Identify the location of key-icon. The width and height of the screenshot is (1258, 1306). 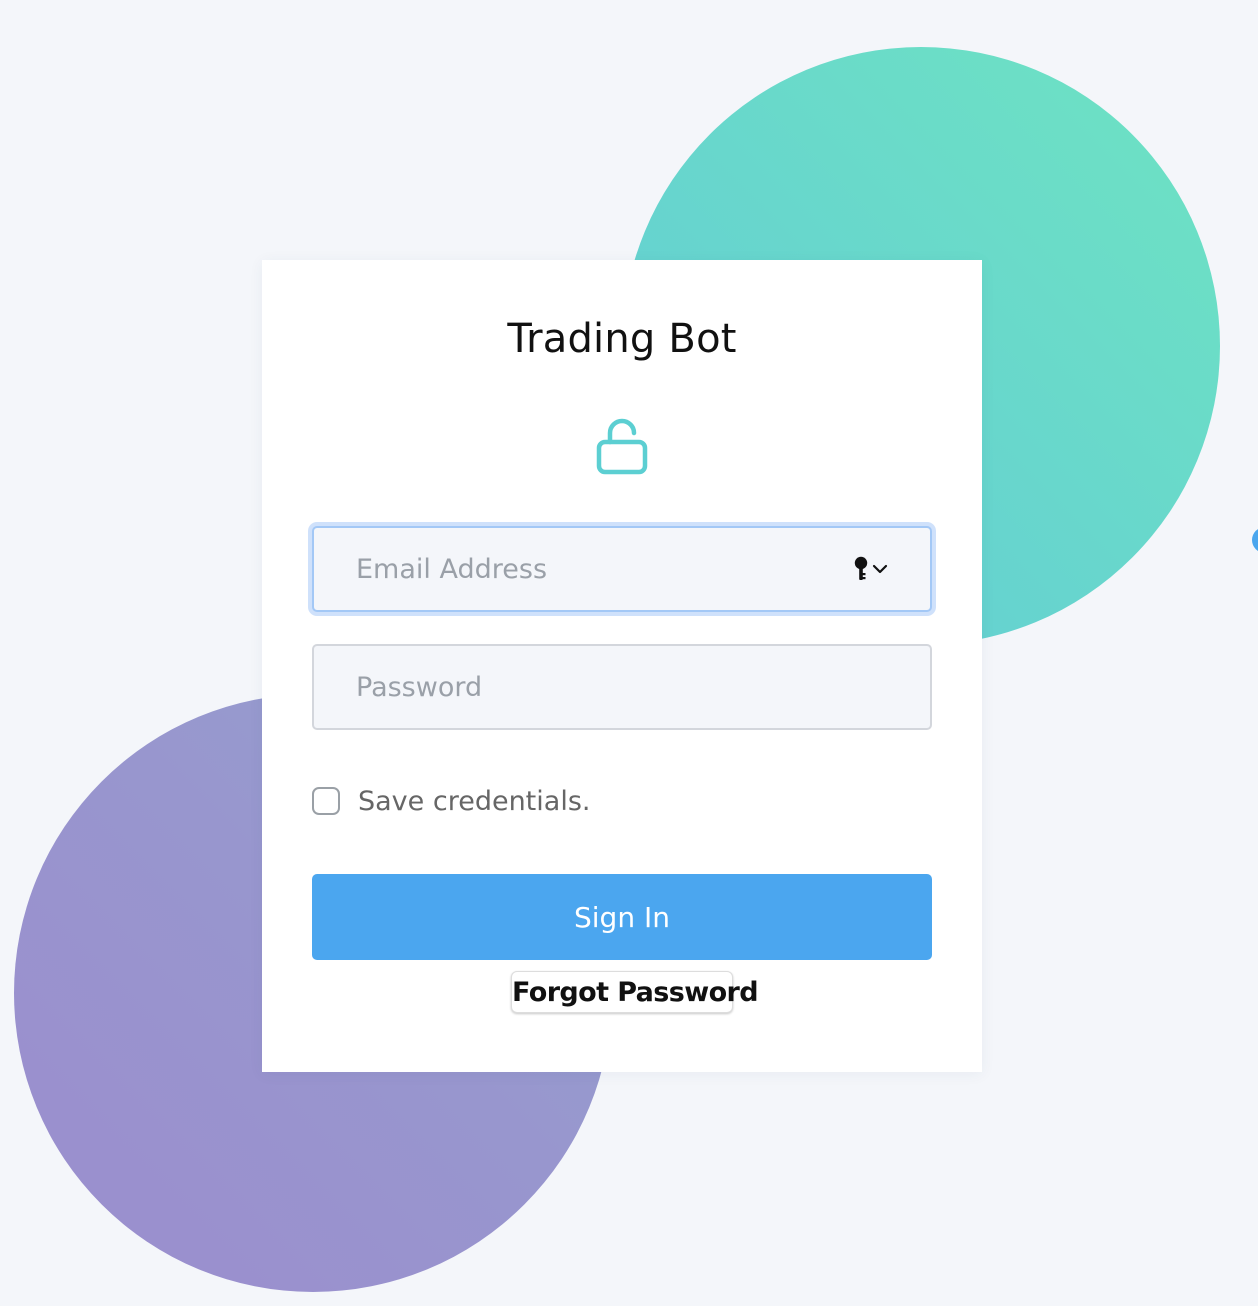
(861, 568).